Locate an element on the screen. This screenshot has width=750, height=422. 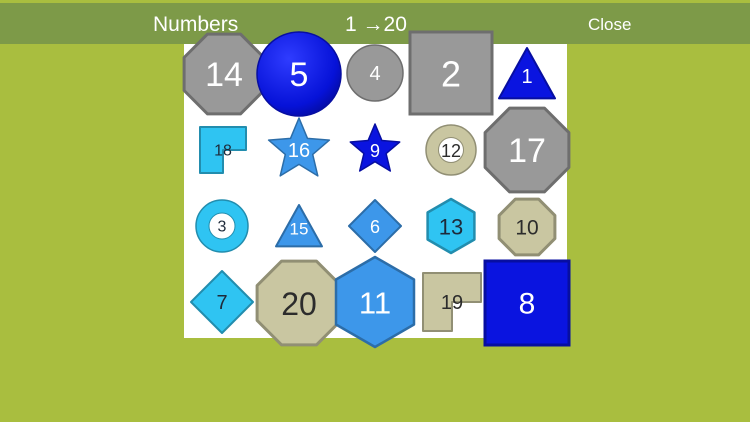
piece-7: 7 is located at coordinates (222, 302).